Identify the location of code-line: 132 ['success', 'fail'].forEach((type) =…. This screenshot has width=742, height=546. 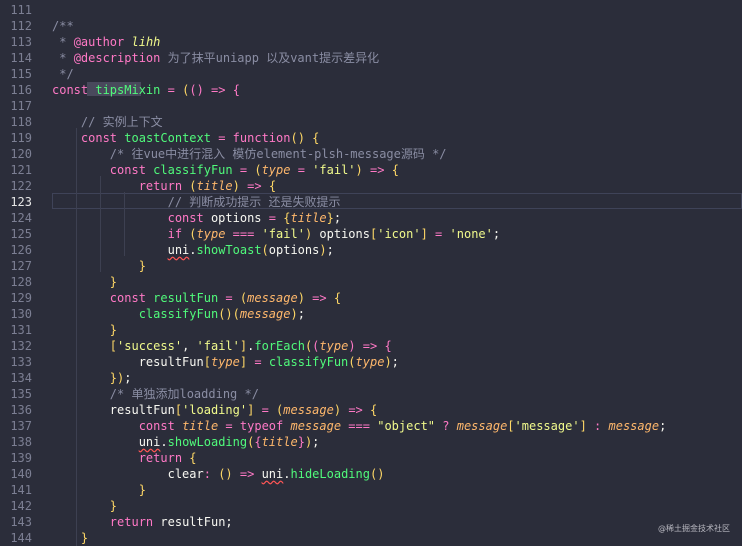
(371, 346).